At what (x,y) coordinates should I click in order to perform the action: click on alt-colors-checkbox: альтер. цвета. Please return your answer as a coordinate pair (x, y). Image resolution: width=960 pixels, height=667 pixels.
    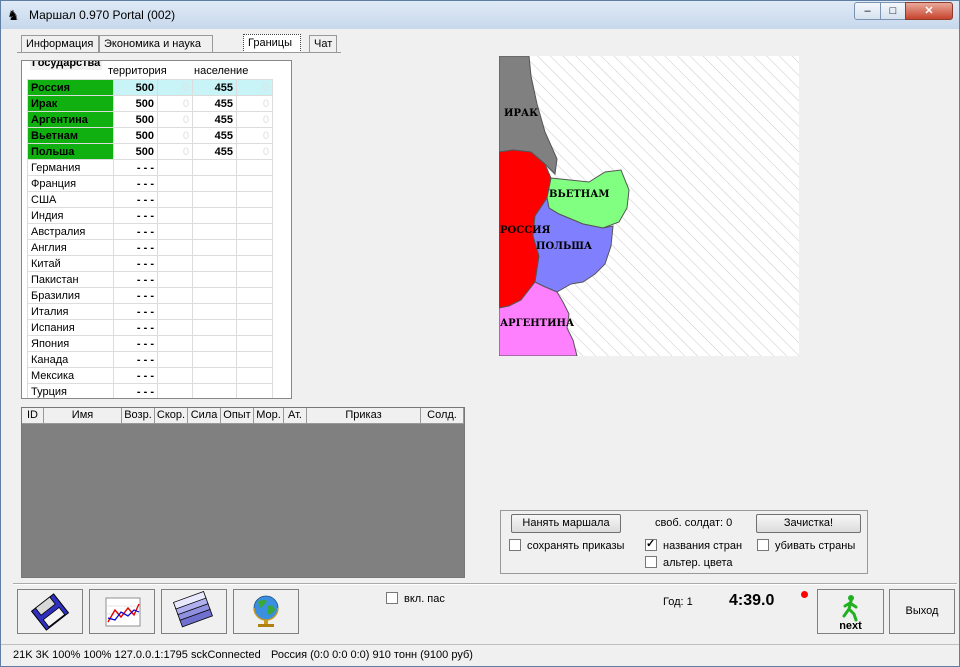
    Looking at the image, I should click on (688, 562).